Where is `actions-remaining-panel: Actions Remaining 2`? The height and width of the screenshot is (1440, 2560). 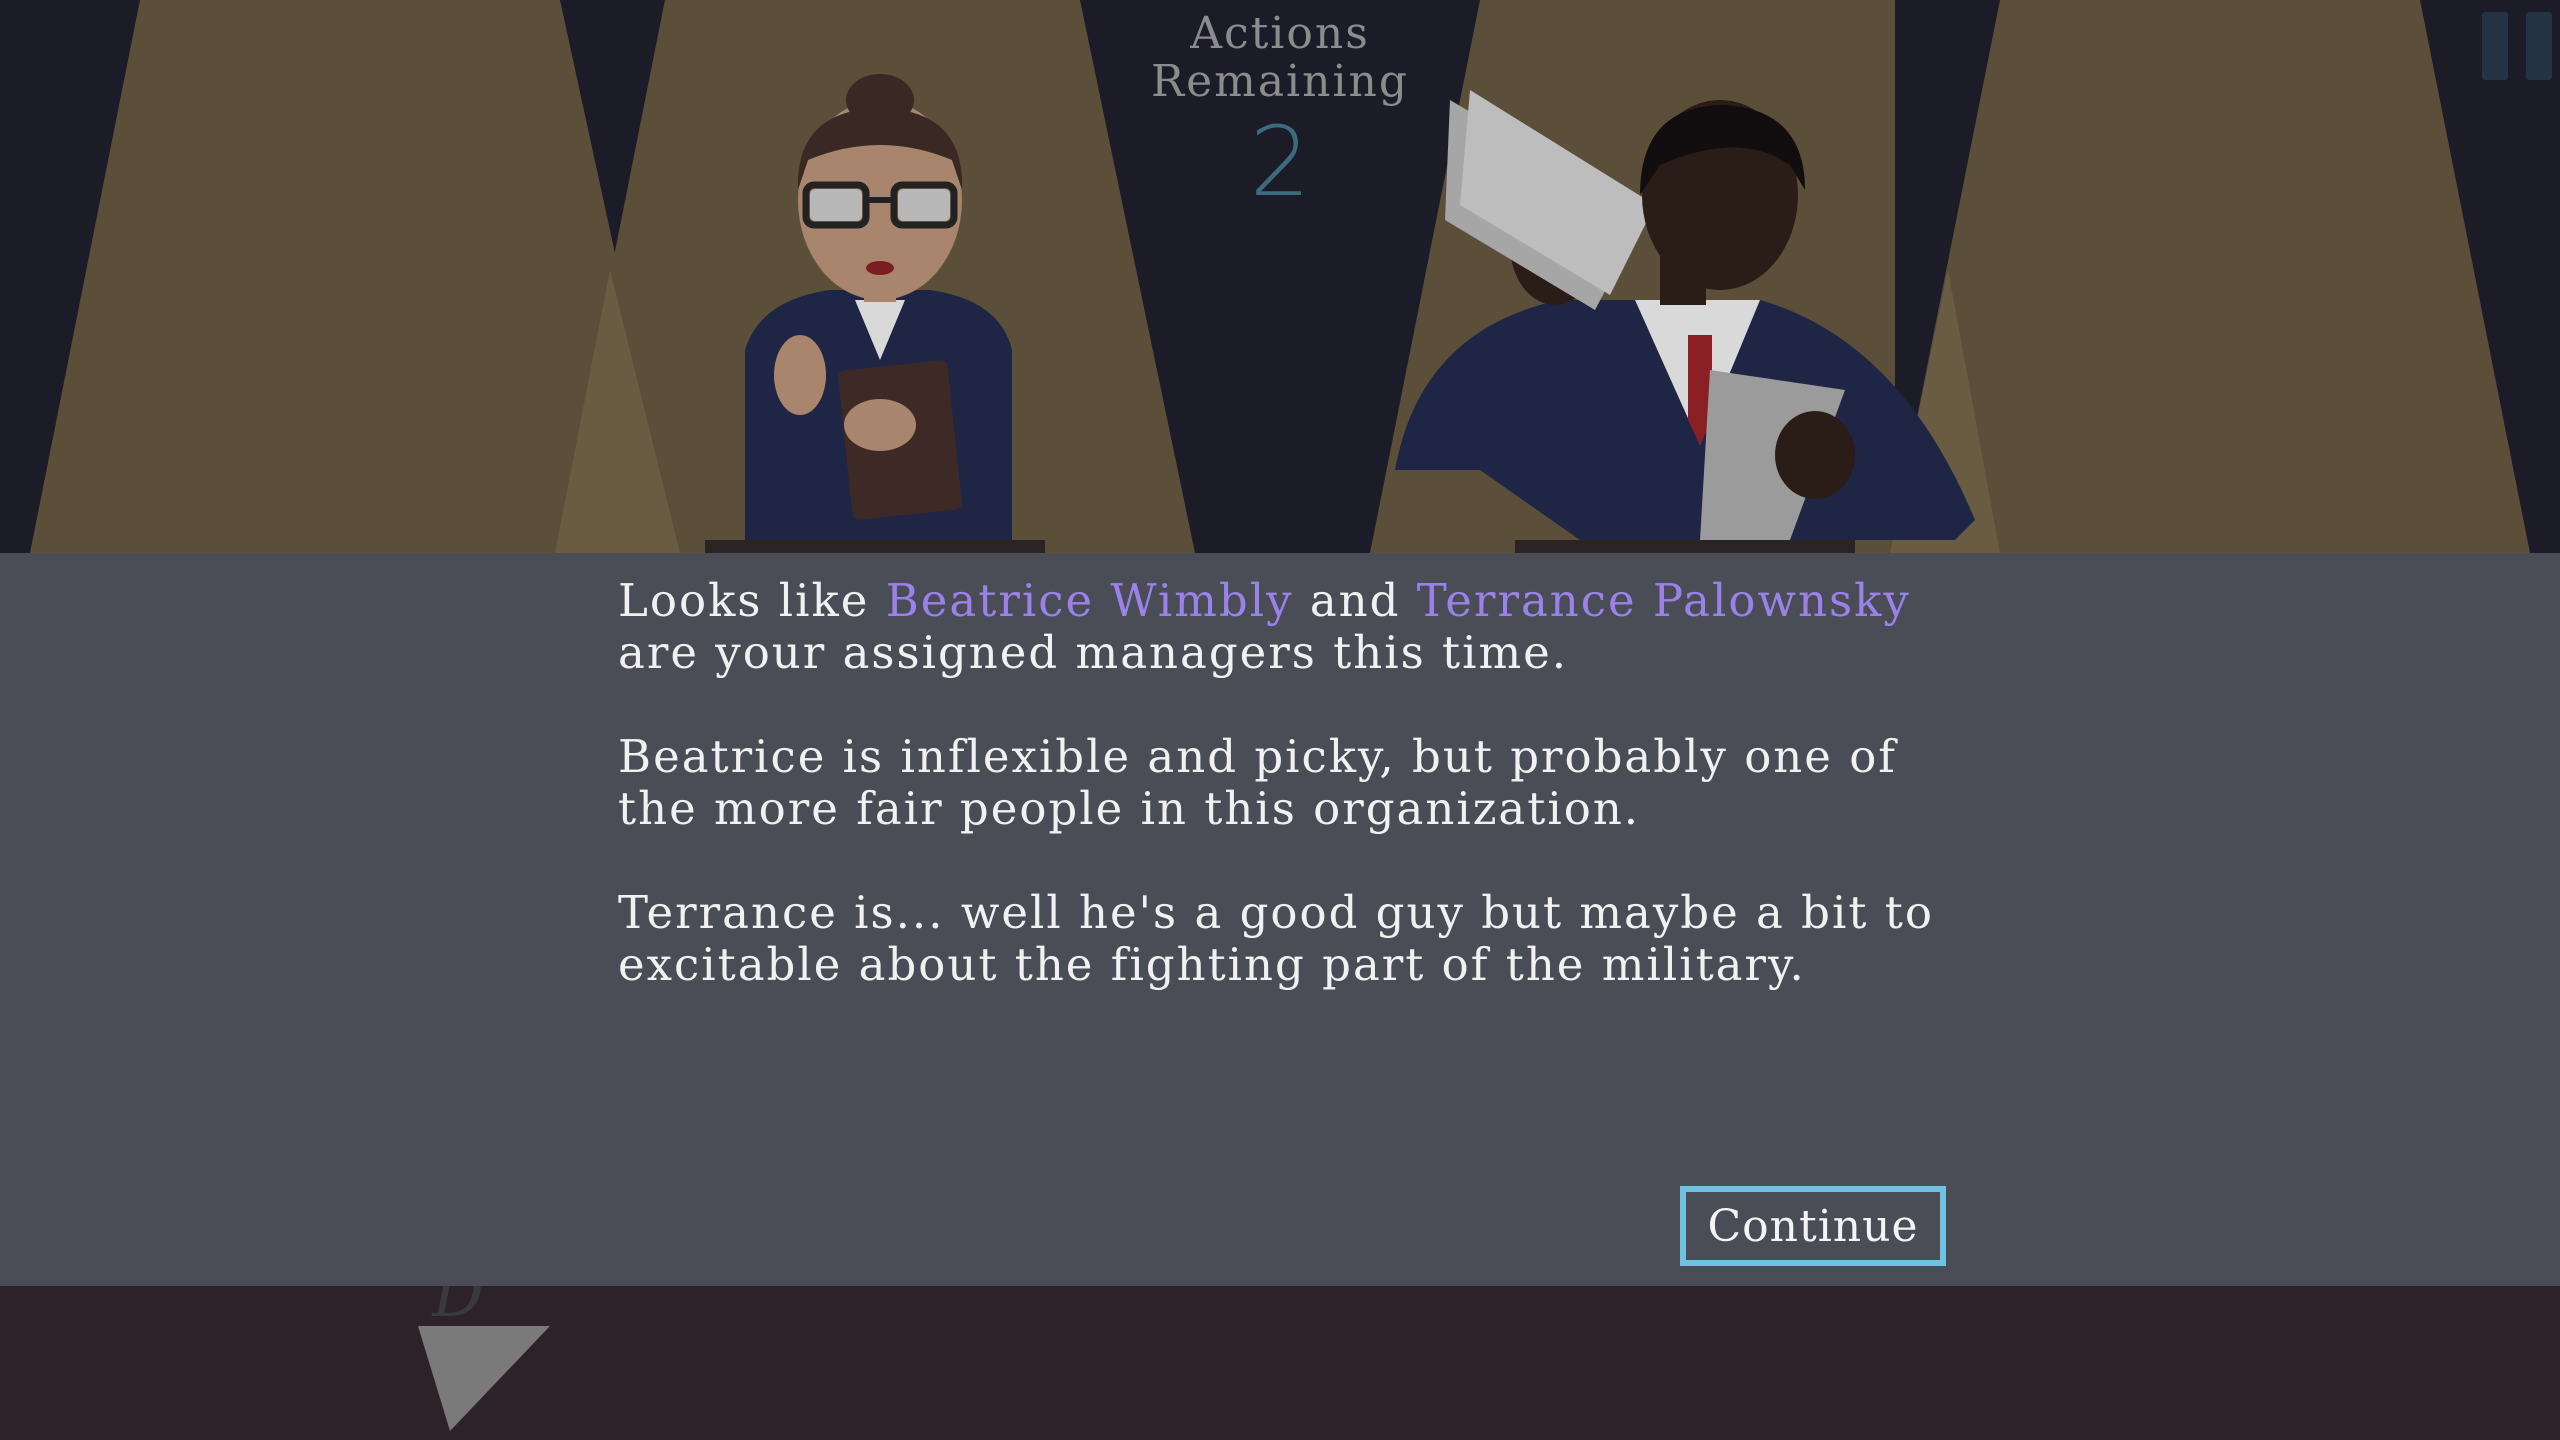 actions-remaining-panel: Actions Remaining 2 is located at coordinates (1280, 113).